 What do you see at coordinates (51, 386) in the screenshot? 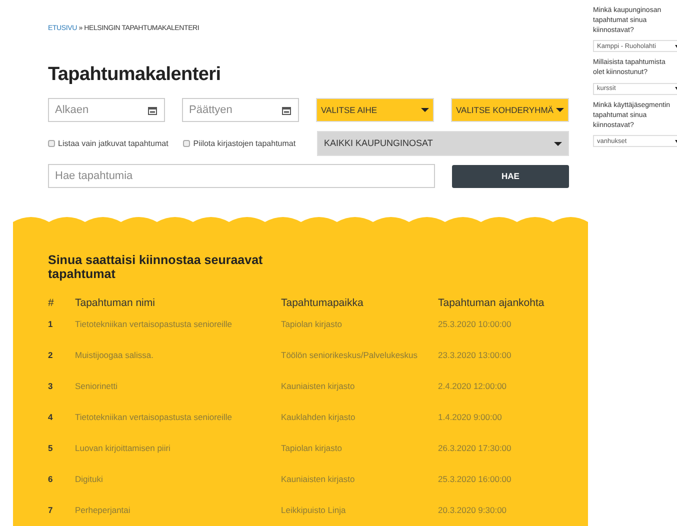
I see `row-number: 3` at bounding box center [51, 386].